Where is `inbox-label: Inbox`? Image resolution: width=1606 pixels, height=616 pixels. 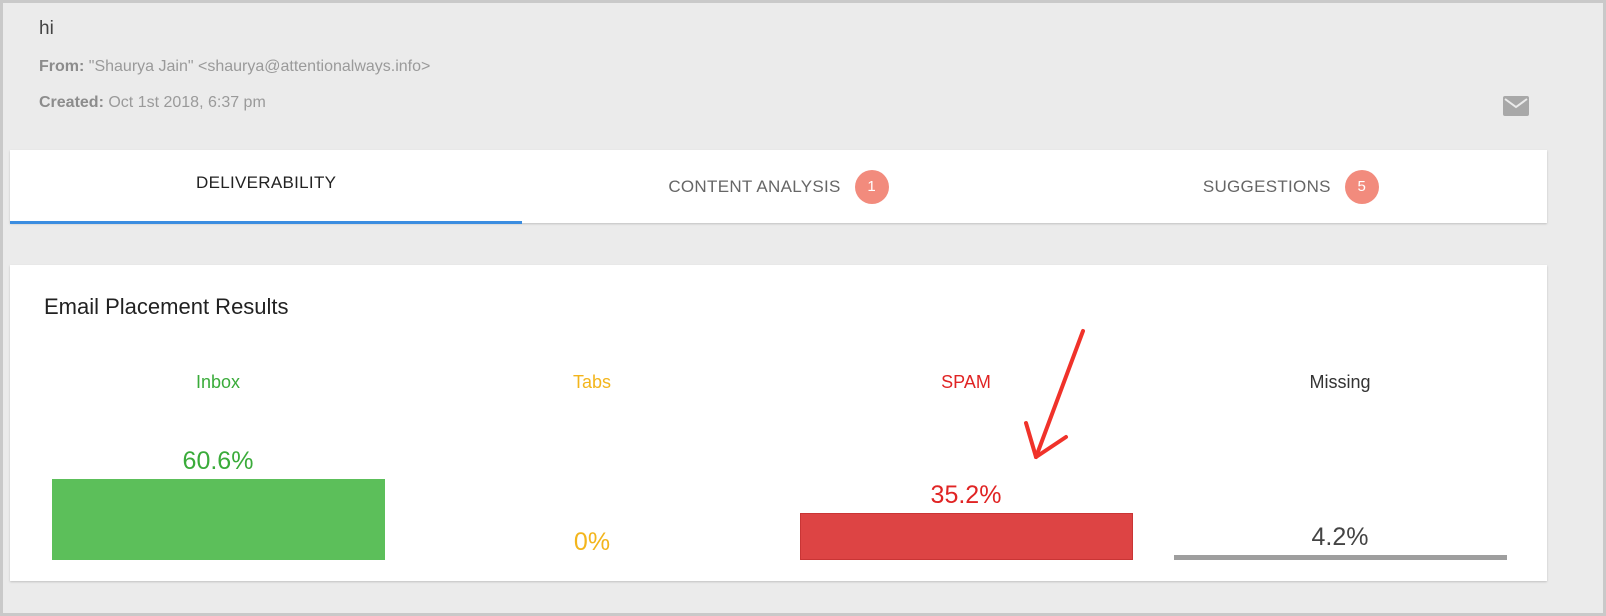
inbox-label: Inbox is located at coordinates (218, 382).